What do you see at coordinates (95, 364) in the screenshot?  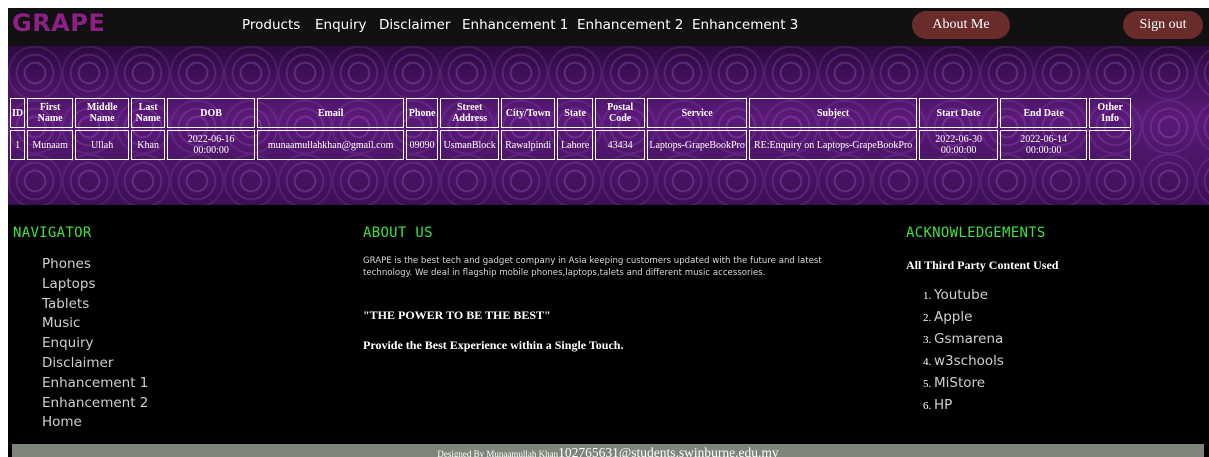 I see `navigator-link-disclaimer: Disclaimer` at bounding box center [95, 364].